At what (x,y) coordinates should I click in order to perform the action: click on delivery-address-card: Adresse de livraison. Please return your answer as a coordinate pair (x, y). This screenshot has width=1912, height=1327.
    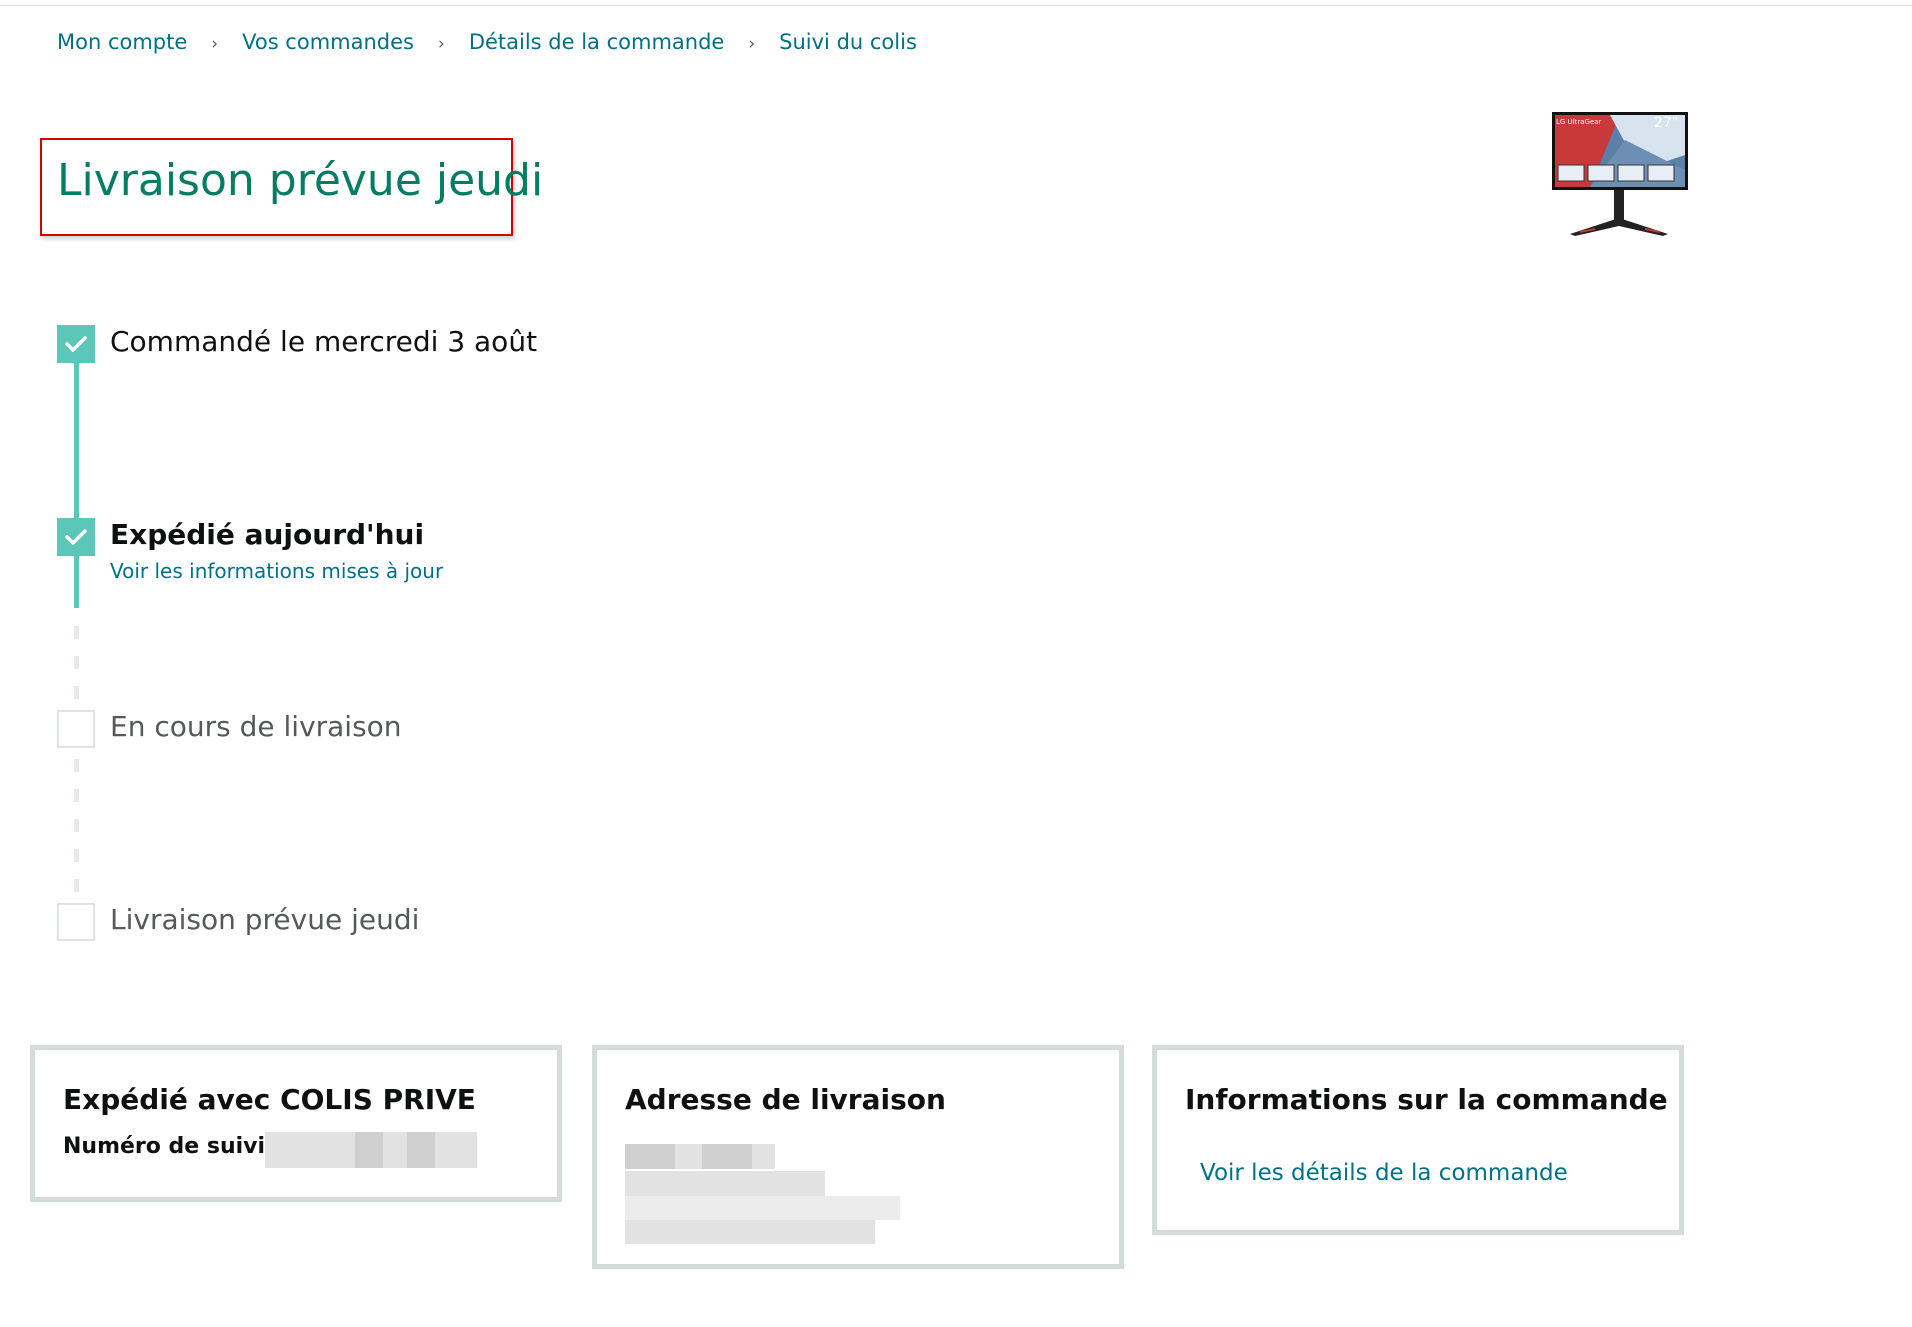
    Looking at the image, I should click on (858, 1157).